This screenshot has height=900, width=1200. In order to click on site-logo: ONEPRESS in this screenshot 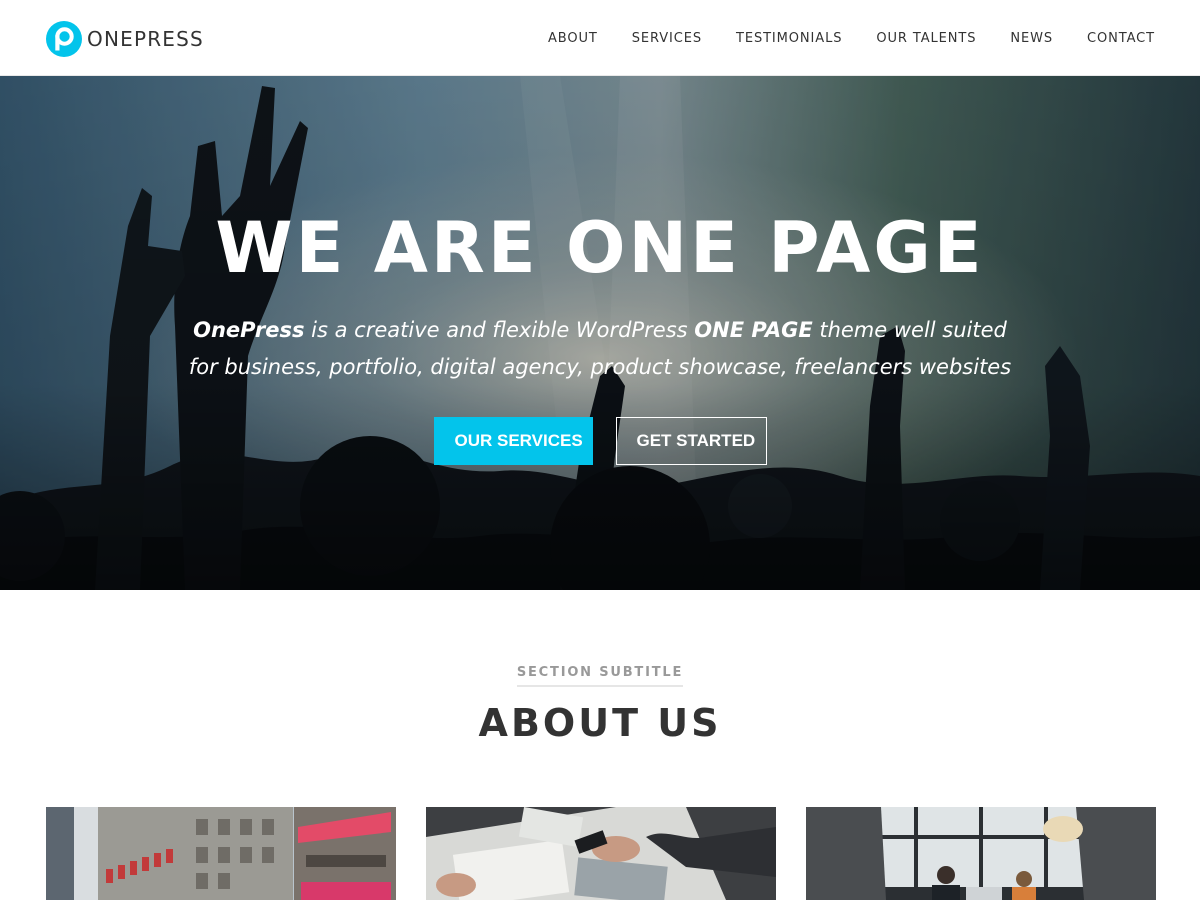, I will do `click(125, 39)`.